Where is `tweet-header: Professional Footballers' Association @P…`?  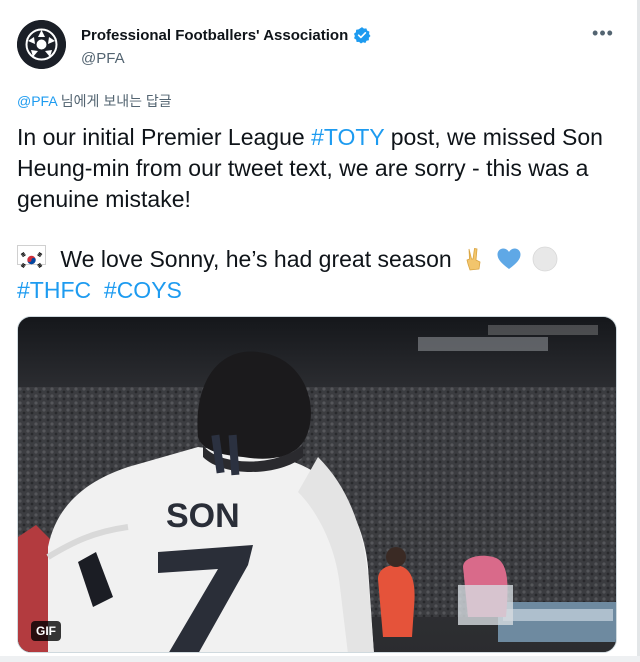 tweet-header: Professional Footballers' Association @P… is located at coordinates (317, 46).